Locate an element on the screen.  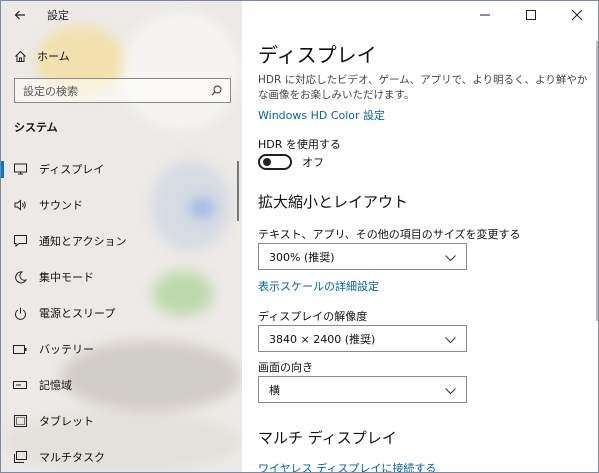
scale-section-title: 拡大縮小とレイアウト is located at coordinates (333, 202).